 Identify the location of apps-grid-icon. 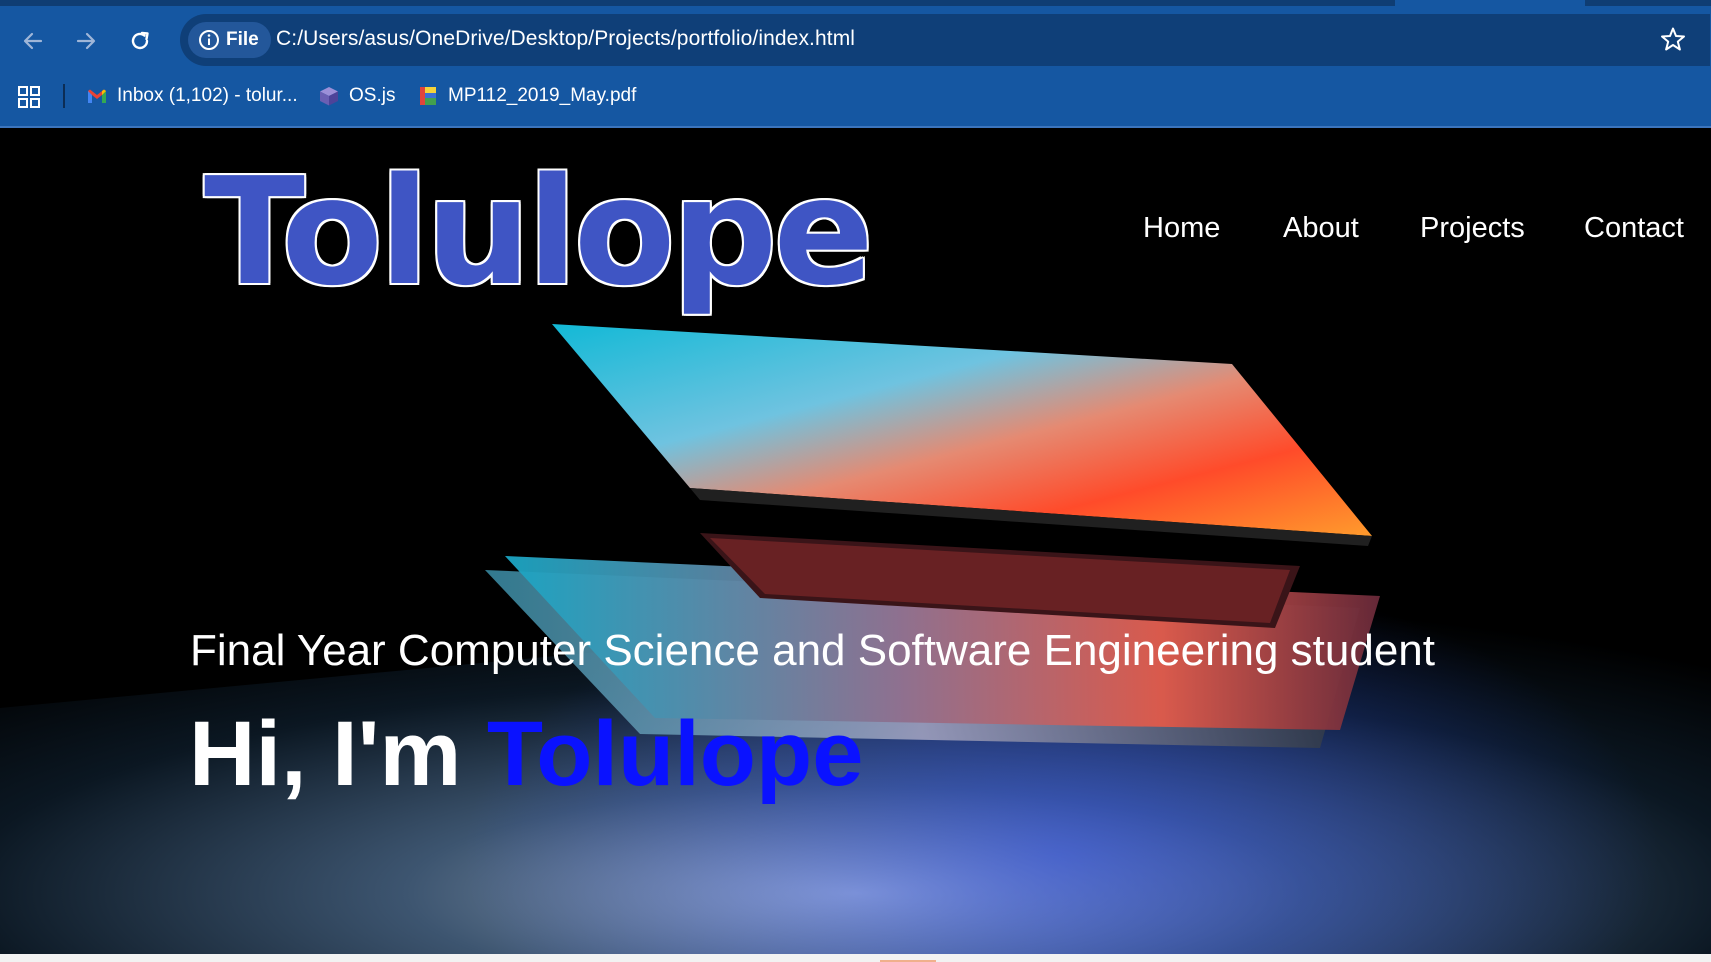
(29, 97).